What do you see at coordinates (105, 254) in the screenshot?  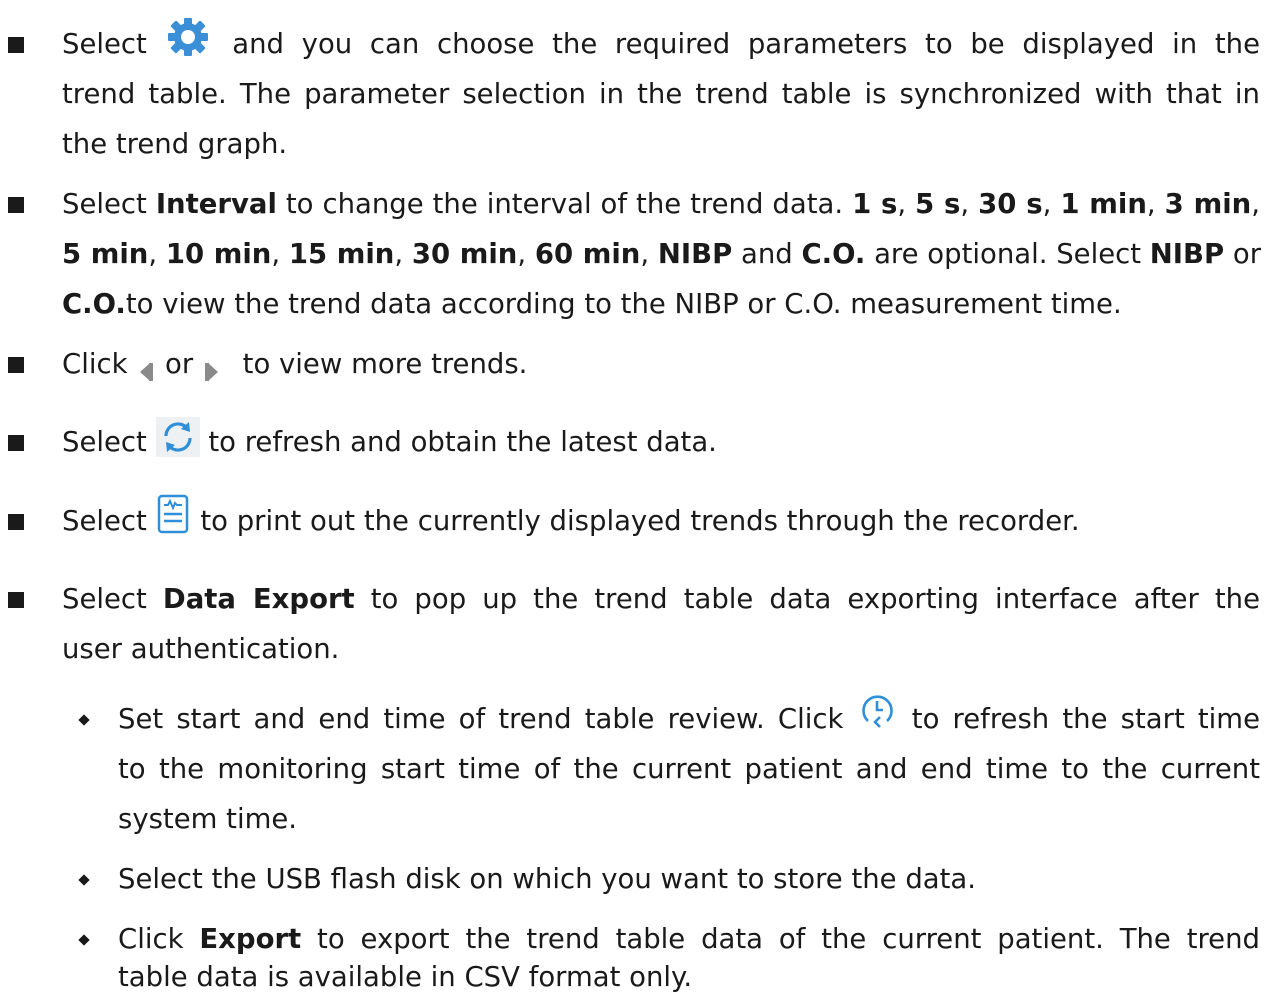 I see `interval-value: 5 min` at bounding box center [105, 254].